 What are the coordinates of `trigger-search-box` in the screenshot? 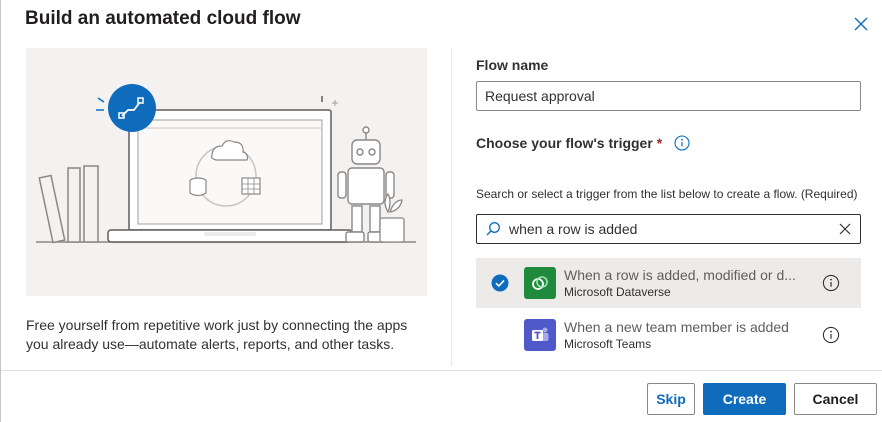 It's located at (668, 229).